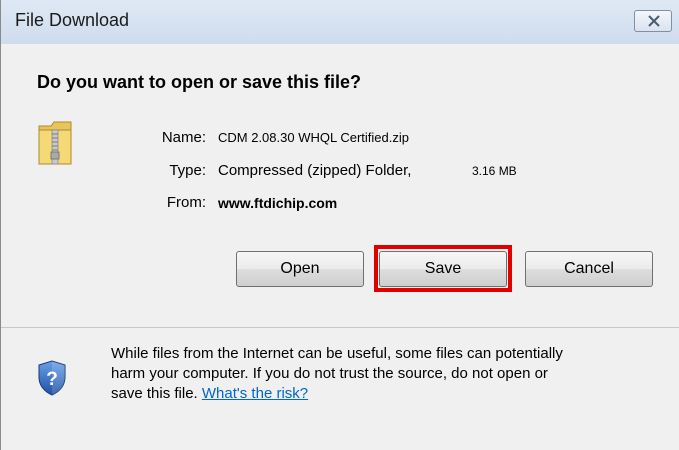  Describe the element at coordinates (72, 20) in the screenshot. I see `window-title: File Download` at that location.